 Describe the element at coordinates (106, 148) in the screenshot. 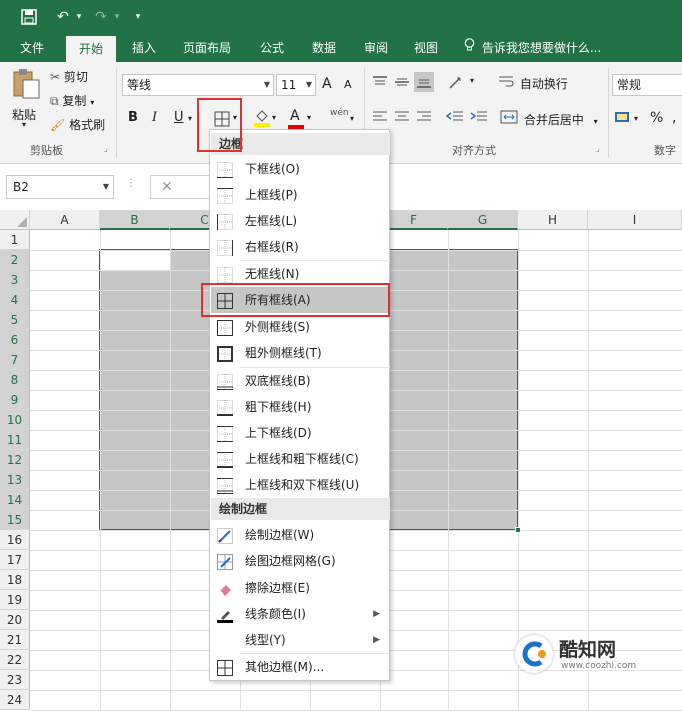

I see `clipboard-launcher-icon: ⌟` at that location.